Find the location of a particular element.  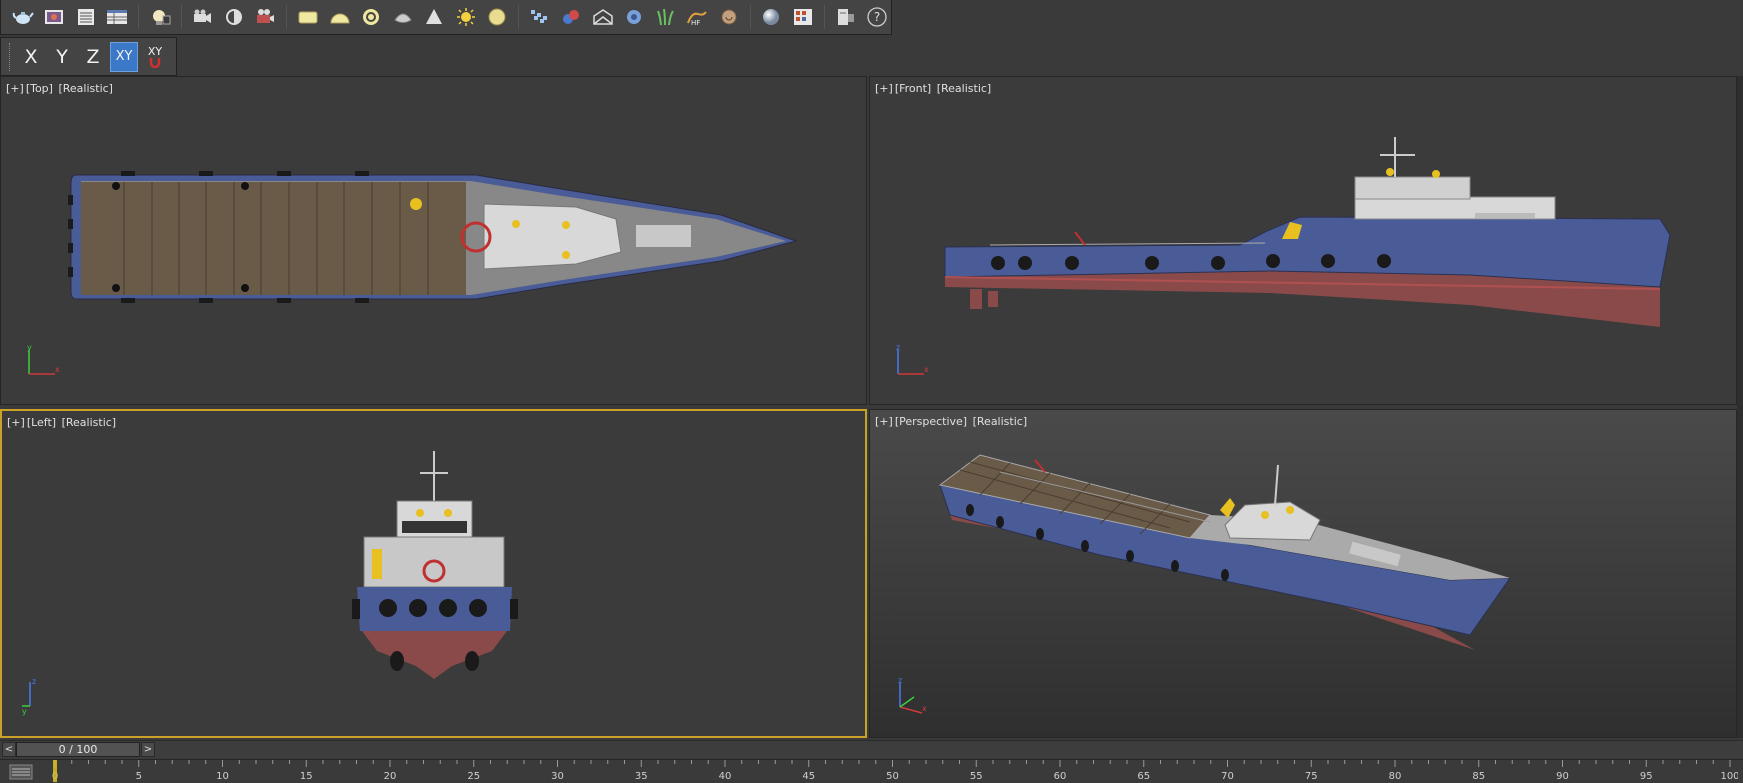

next-frame-button: > is located at coordinates (148, 749).